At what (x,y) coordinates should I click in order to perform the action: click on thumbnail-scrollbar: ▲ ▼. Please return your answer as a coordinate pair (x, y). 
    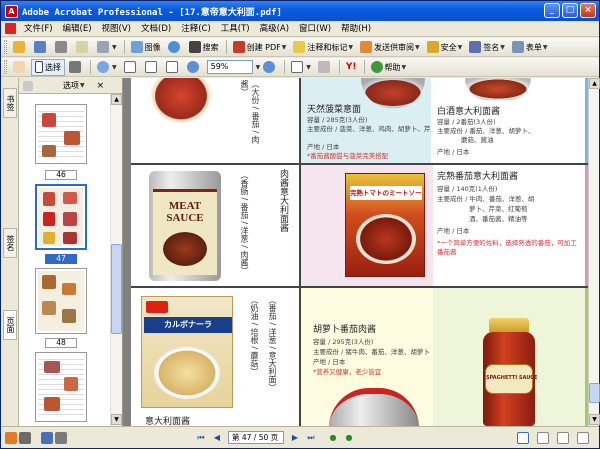
    Looking at the image, I should click on (116, 260).